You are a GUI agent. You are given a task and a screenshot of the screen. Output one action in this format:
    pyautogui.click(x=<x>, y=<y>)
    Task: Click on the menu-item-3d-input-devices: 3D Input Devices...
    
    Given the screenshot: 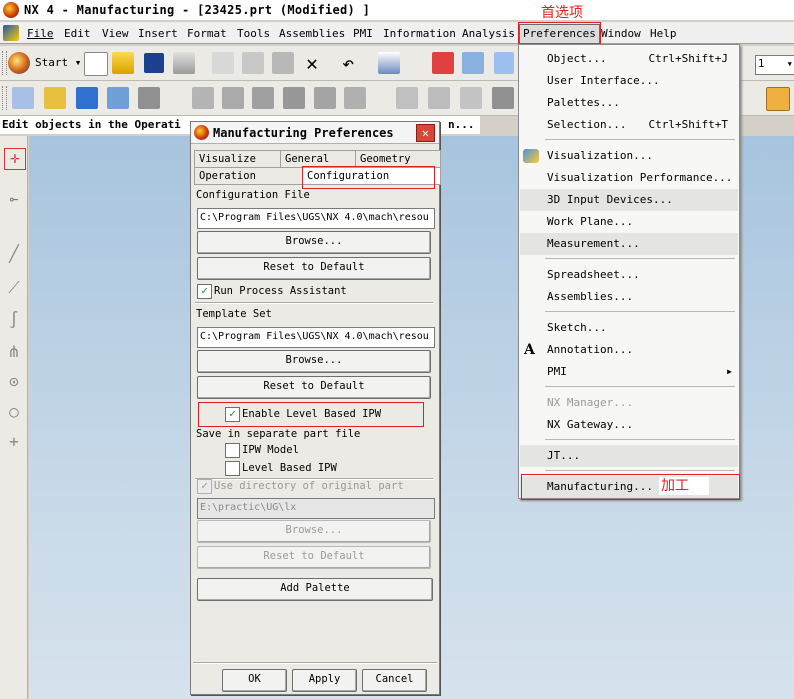 What is the action you would take?
    pyautogui.click(x=629, y=200)
    